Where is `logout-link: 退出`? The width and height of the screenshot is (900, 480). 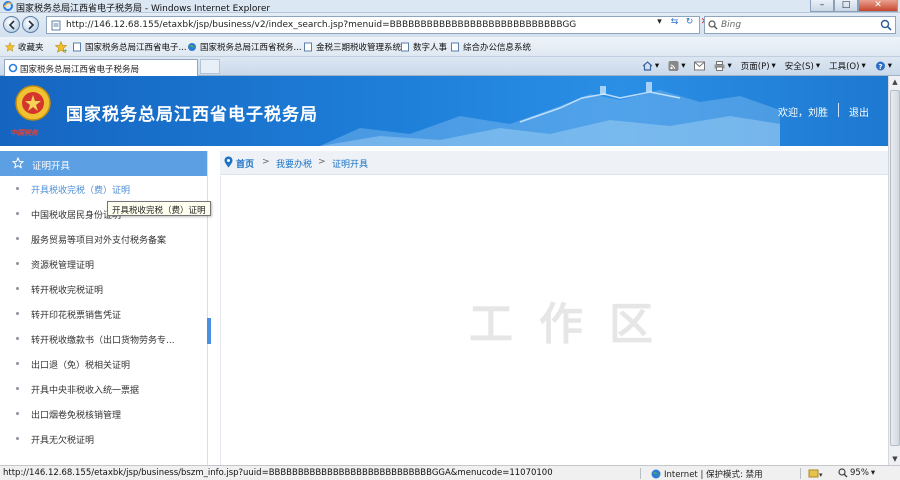
logout-link: 退出 is located at coordinates (859, 111).